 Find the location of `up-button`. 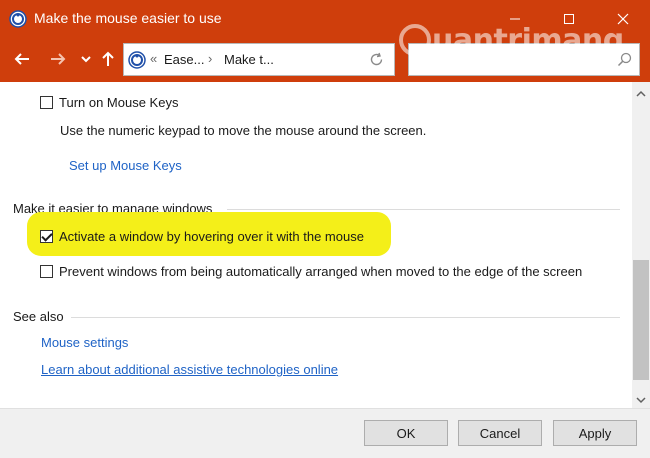

up-button is located at coordinates (108, 59).